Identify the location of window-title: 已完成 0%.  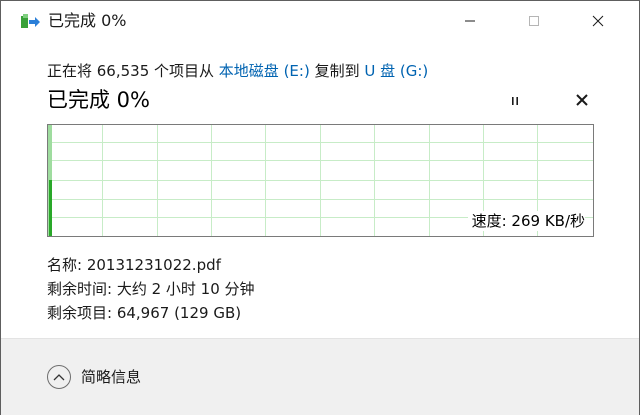
(87, 20).